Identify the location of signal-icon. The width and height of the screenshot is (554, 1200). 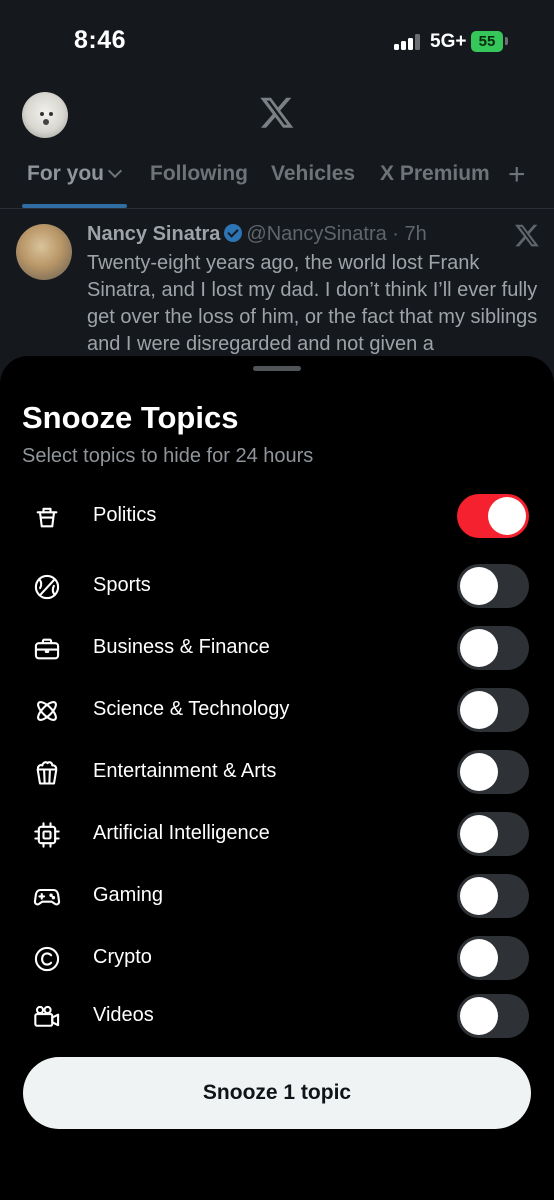
(409, 42).